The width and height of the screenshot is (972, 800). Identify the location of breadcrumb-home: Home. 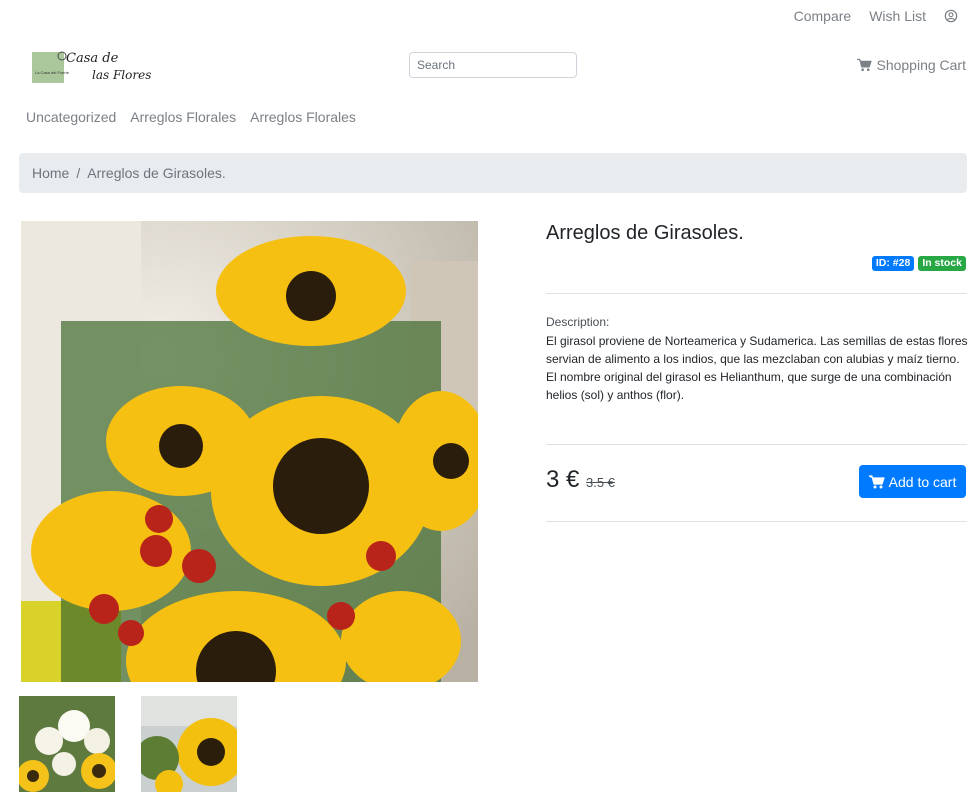
(50, 173).